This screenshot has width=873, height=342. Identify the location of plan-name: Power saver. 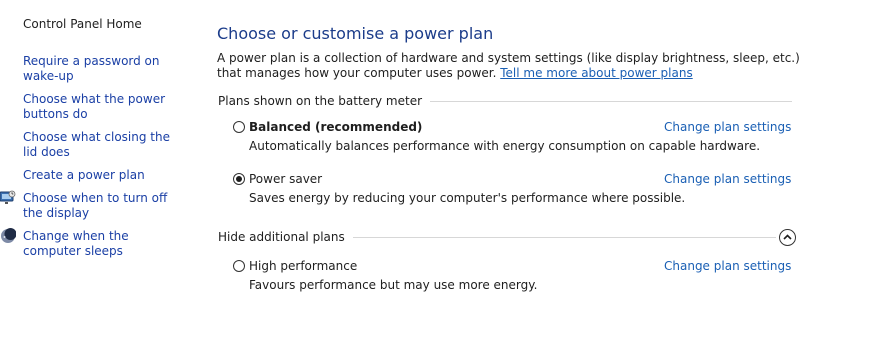
(285, 179).